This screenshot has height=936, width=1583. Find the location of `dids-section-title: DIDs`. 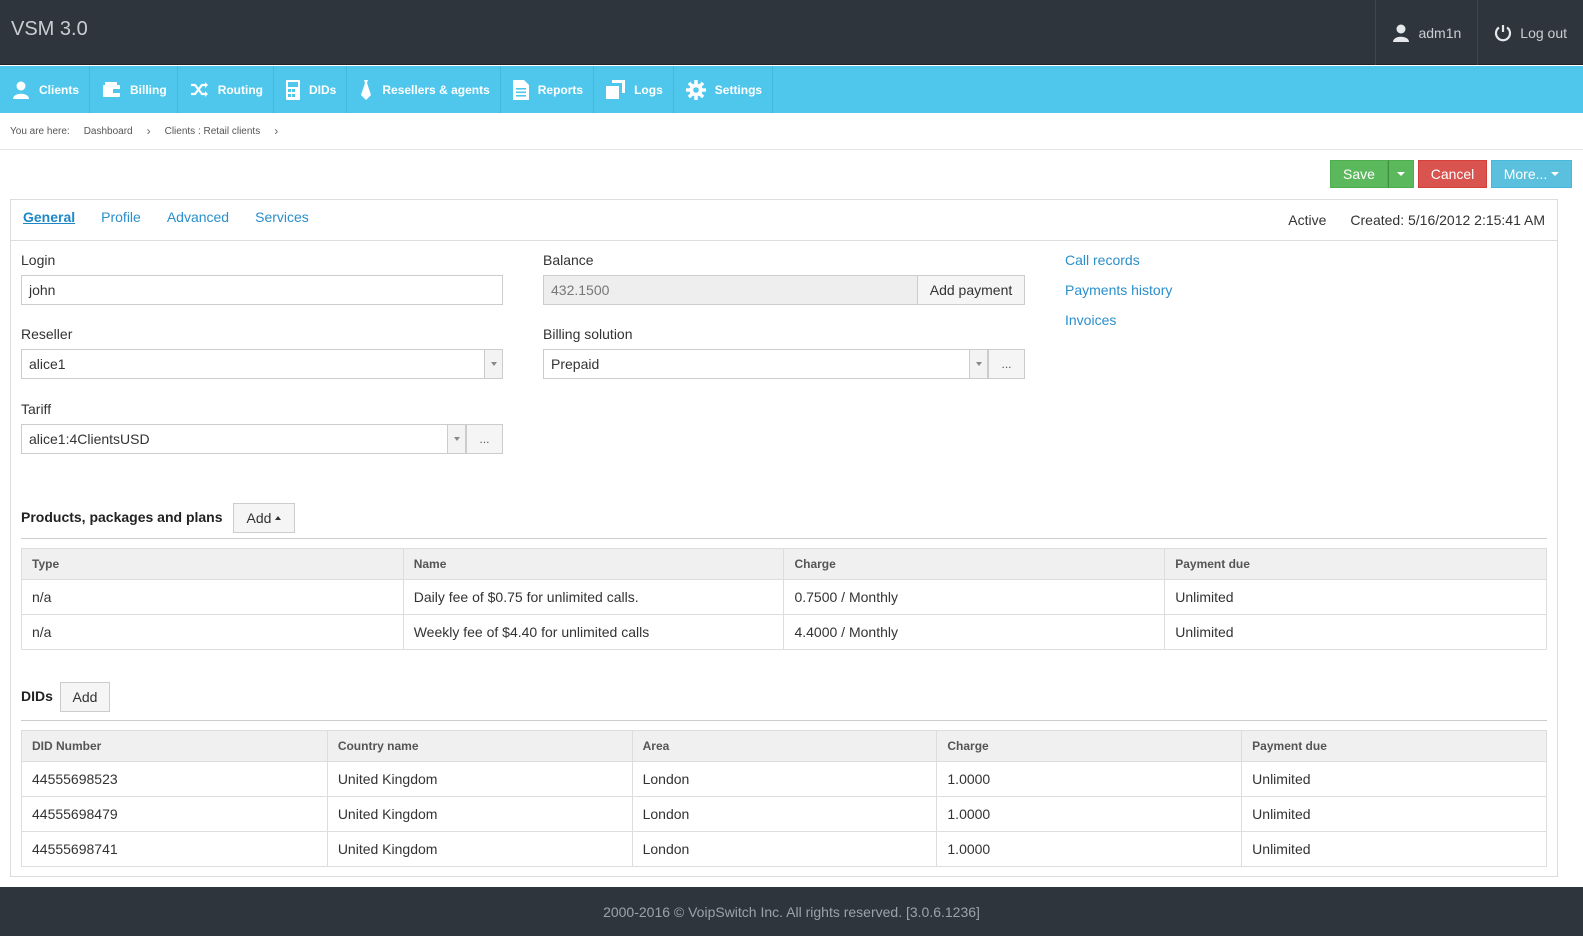

dids-section-title: DIDs is located at coordinates (37, 696).